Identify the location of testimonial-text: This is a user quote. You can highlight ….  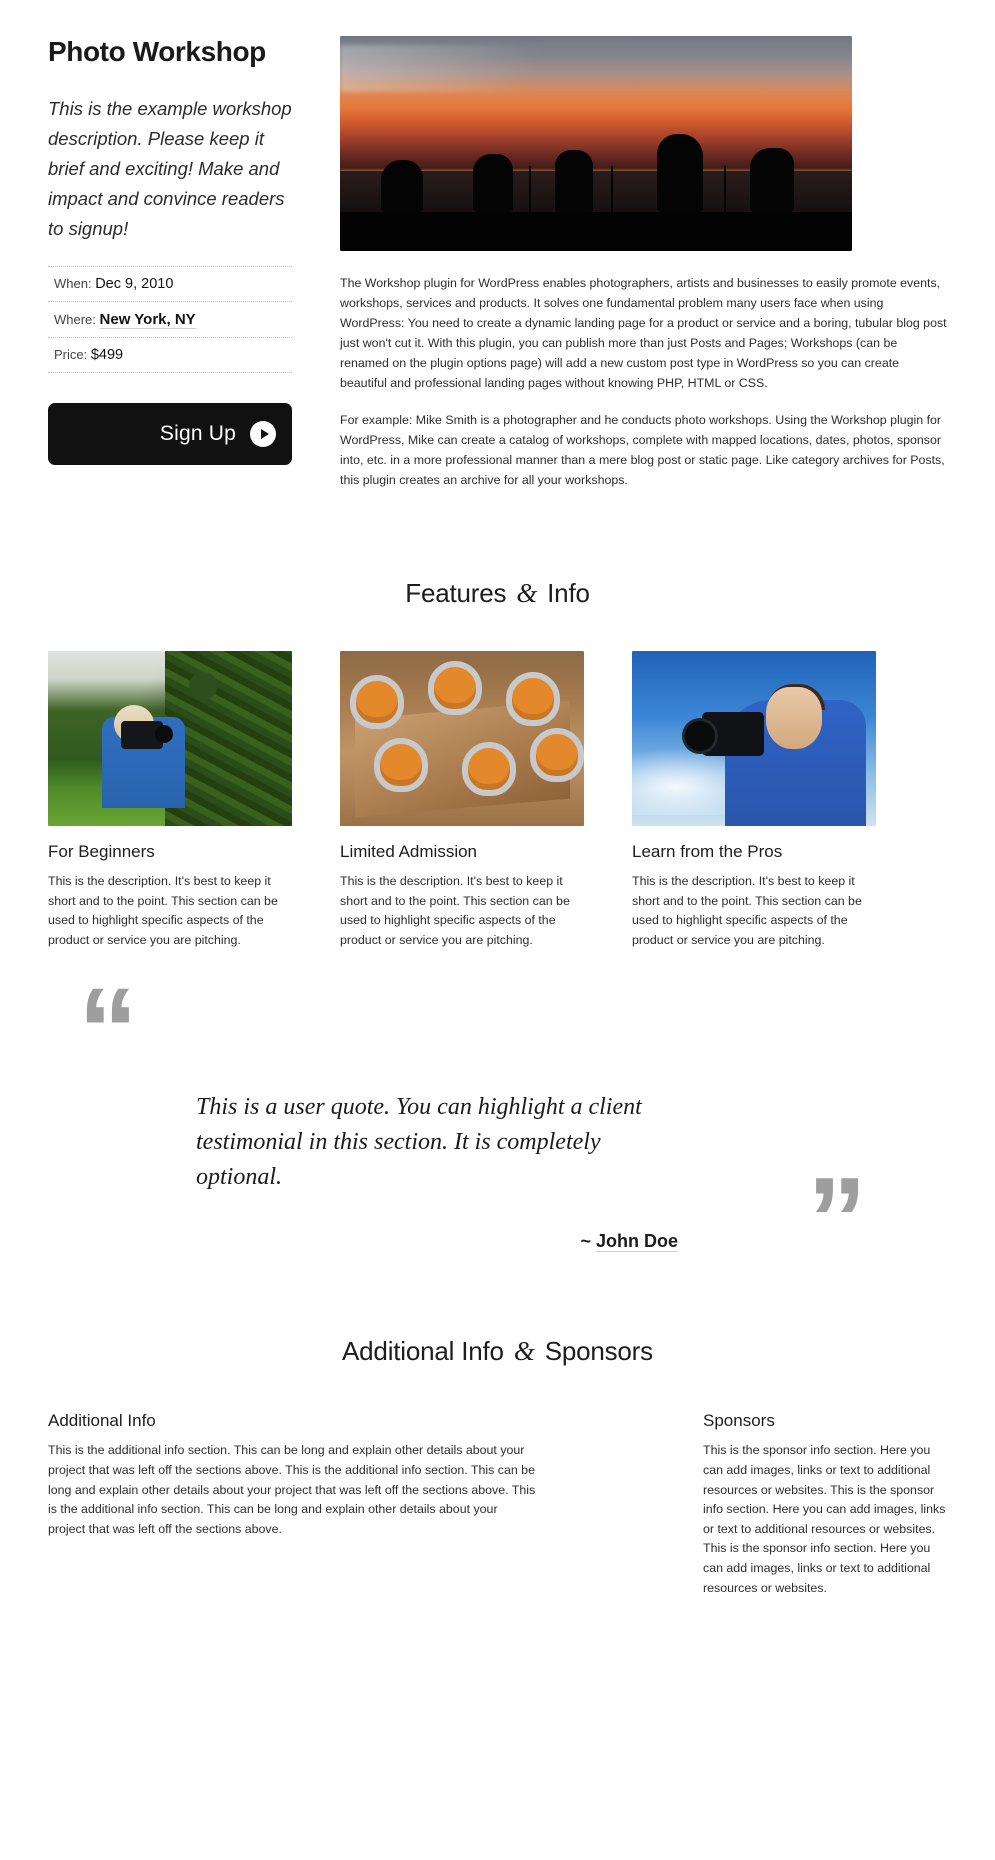
(419, 1142).